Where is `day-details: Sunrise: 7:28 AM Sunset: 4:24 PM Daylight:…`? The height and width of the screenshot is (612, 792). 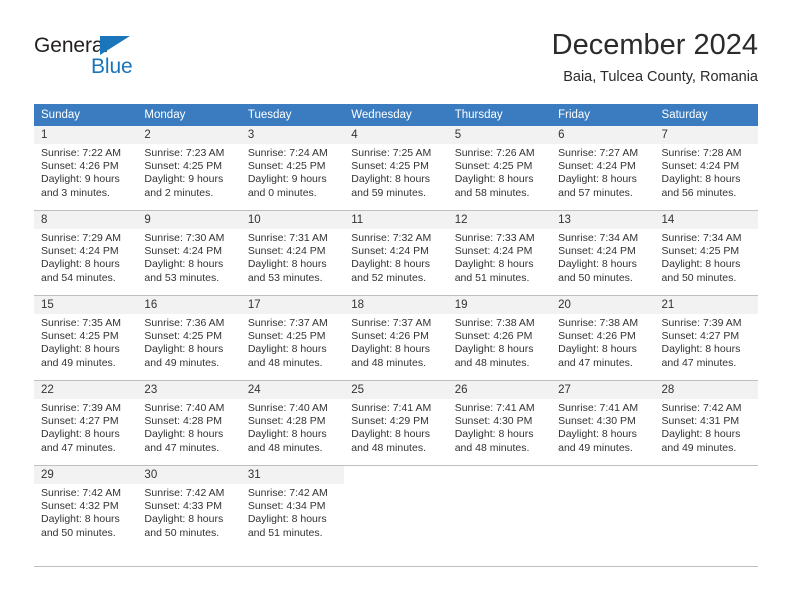
day-details: Sunrise: 7:28 AM Sunset: 4:24 PM Daylight:… is located at coordinates (706, 172).